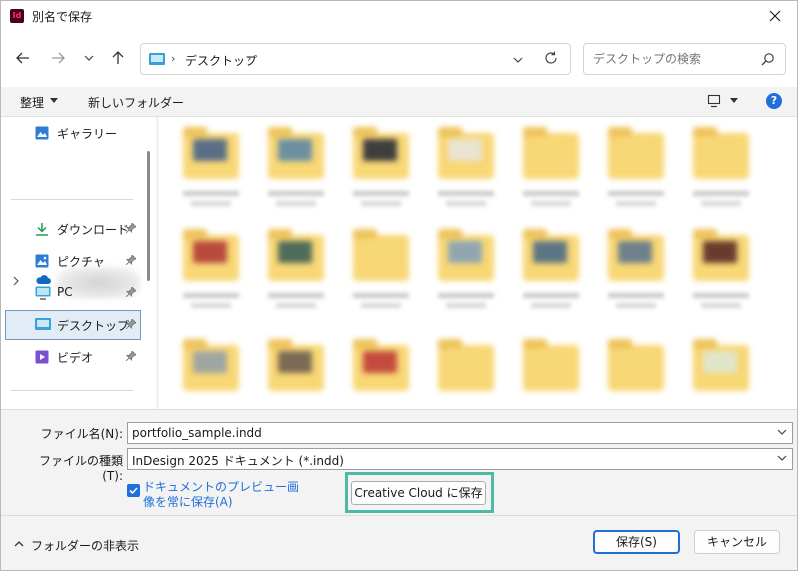 This screenshot has height=571, width=798. What do you see at coordinates (42, 357) in the screenshot?
I see `videos-icon` at bounding box center [42, 357].